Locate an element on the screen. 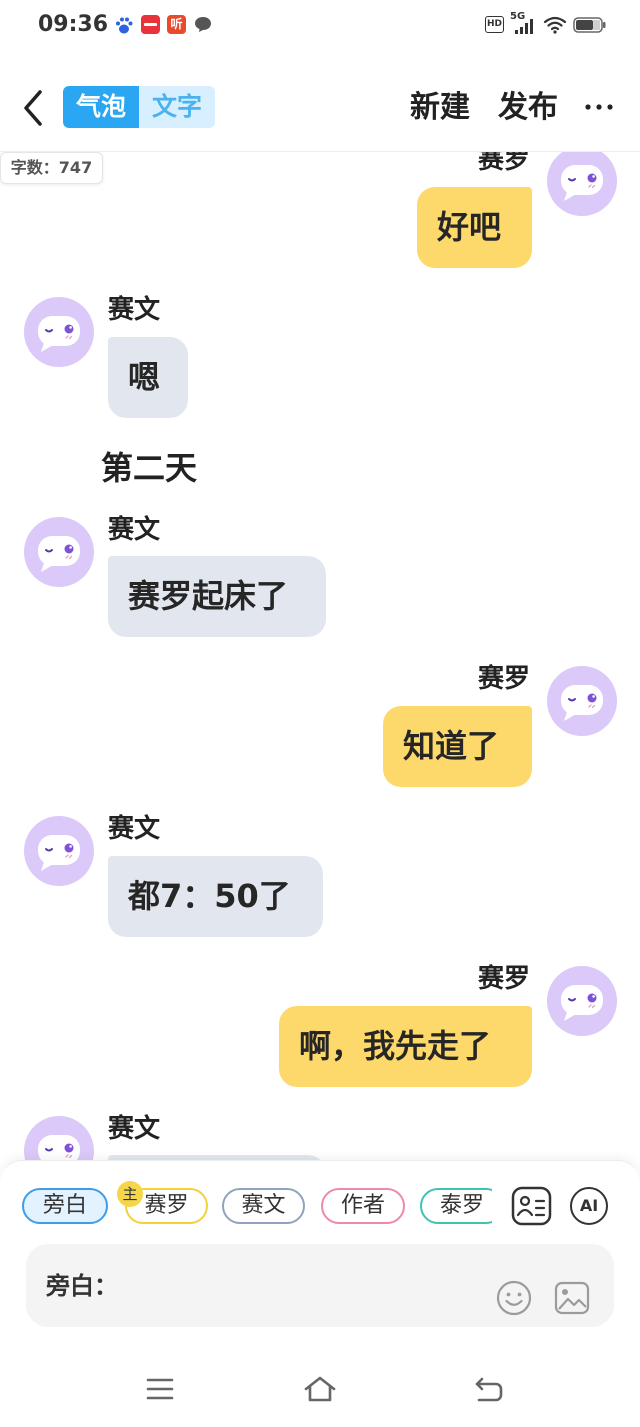 Image resolution: width=640 pixels, height=1427 pixels. ai-button: AI is located at coordinates (589, 1206).